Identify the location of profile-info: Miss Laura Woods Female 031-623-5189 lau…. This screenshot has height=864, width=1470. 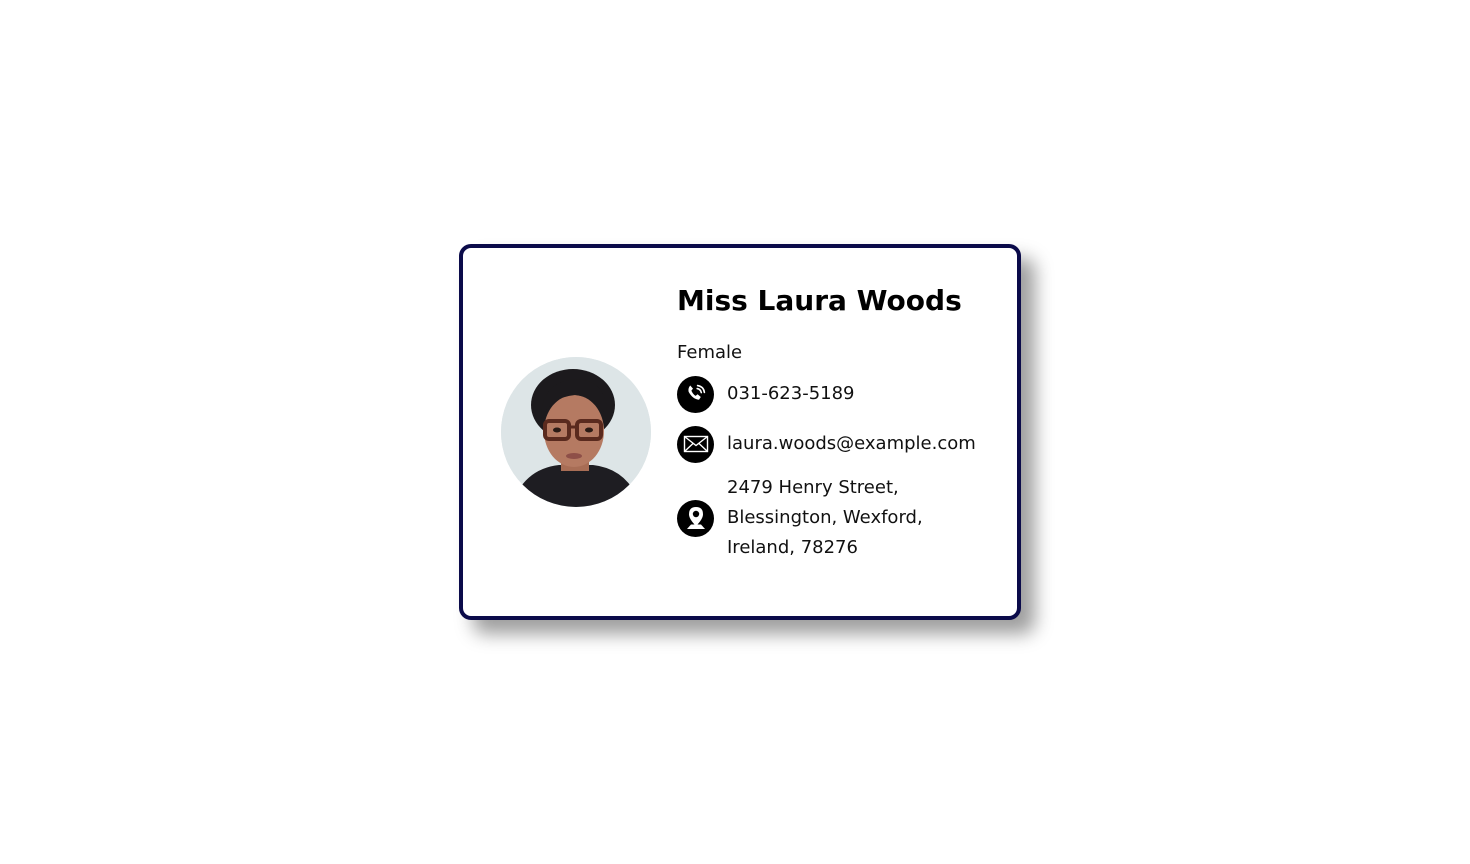
(837, 423).